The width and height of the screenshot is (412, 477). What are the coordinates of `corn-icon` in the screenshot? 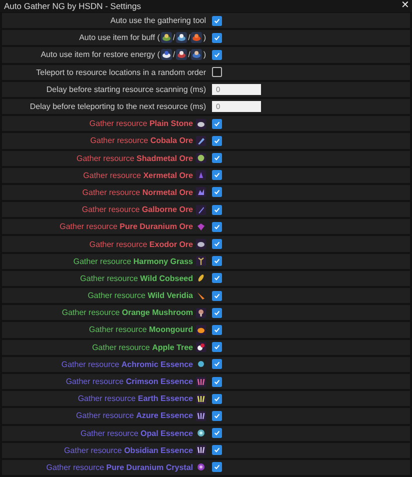 It's located at (201, 278).